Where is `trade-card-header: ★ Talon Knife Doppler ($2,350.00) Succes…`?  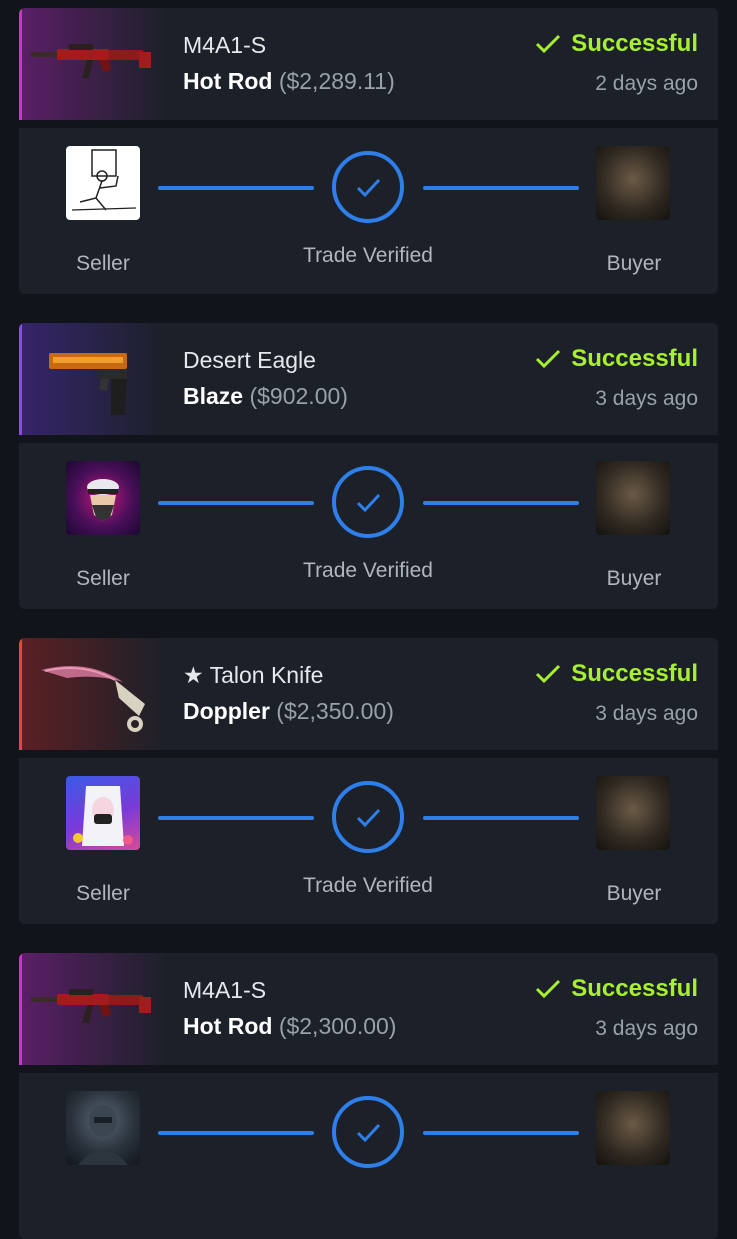 trade-card-header: ★ Talon Knife Doppler ($2,350.00) Succes… is located at coordinates (368, 694).